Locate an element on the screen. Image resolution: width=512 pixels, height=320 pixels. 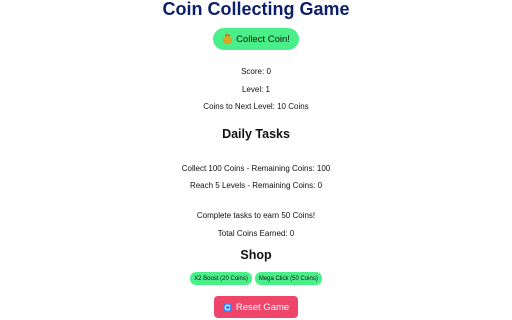
page-title: Coin Collecting Game is located at coordinates (256, 9).